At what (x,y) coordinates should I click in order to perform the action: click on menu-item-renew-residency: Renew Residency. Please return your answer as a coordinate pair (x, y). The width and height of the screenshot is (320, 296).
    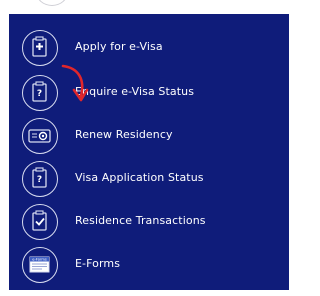
    Looking at the image, I should click on (149, 137).